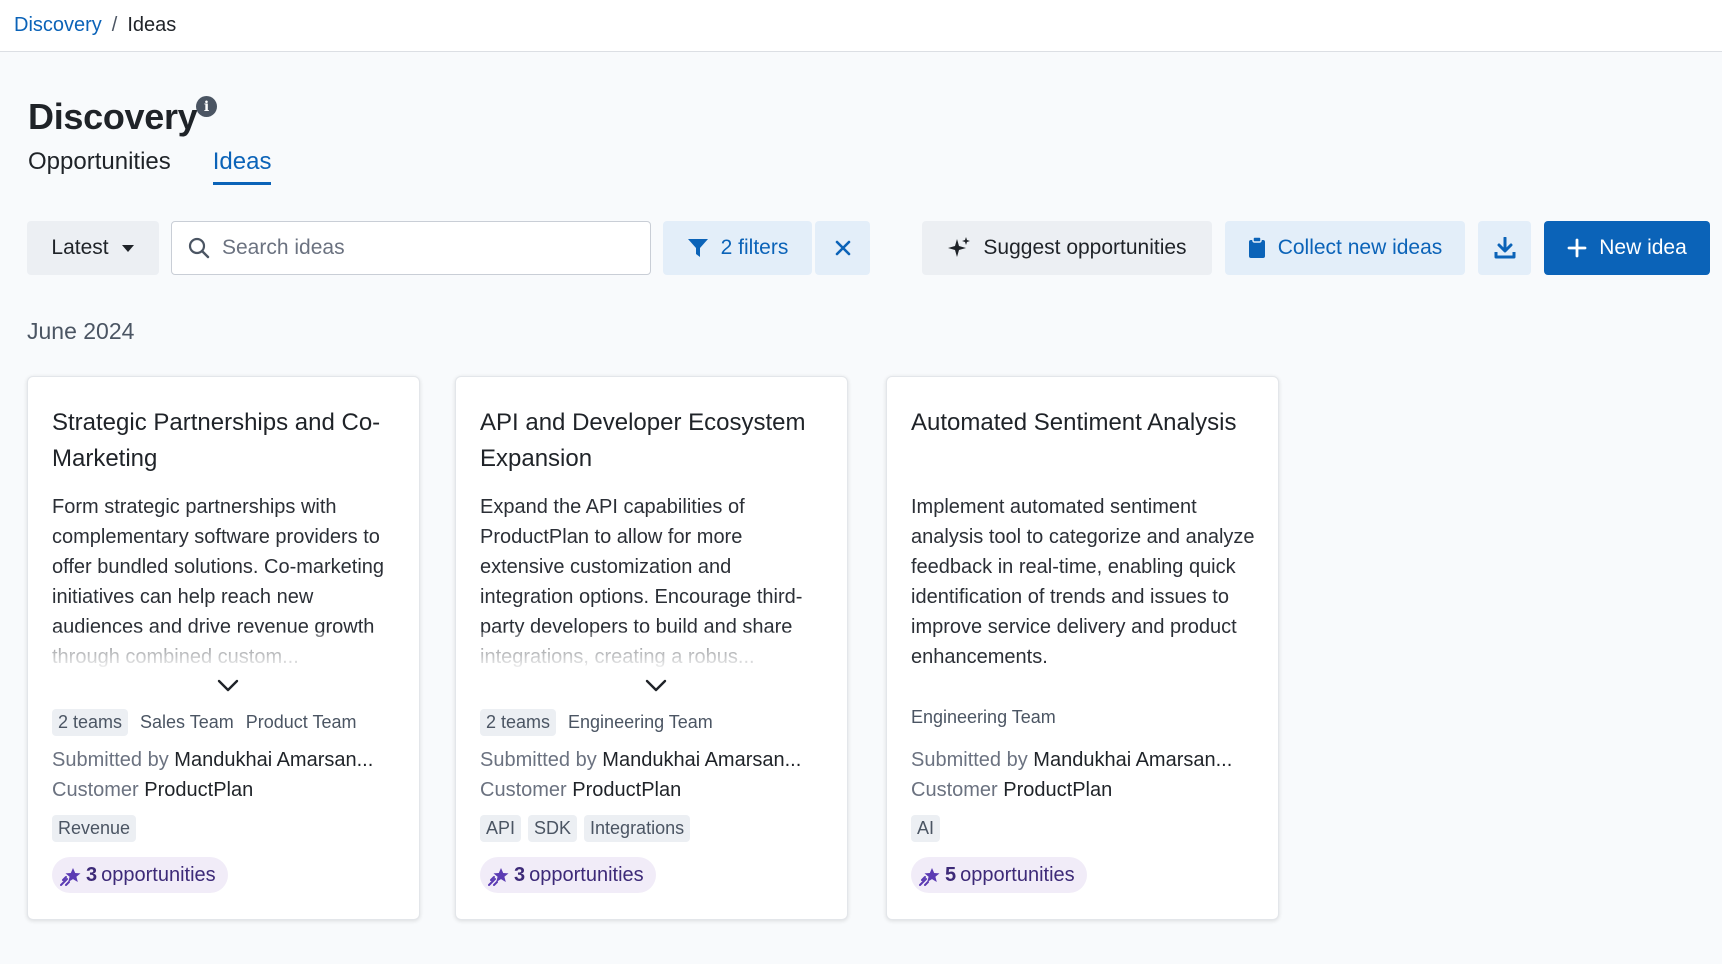 Image resolution: width=1722 pixels, height=964 pixels. I want to click on download-icon, so click(1504, 248).